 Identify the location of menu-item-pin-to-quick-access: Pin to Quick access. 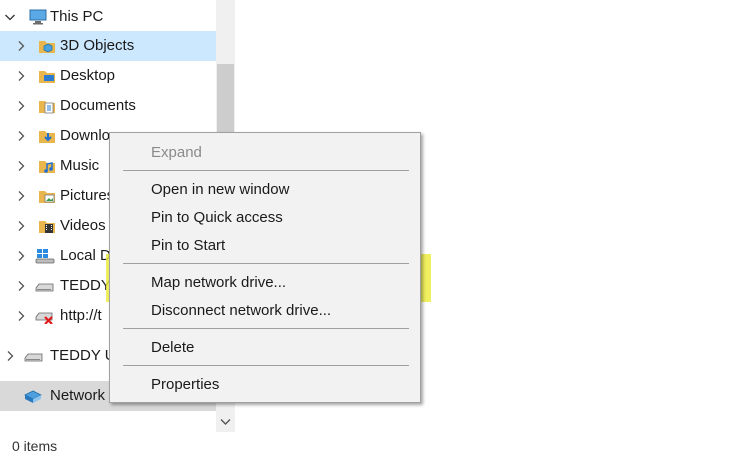
(265, 218).